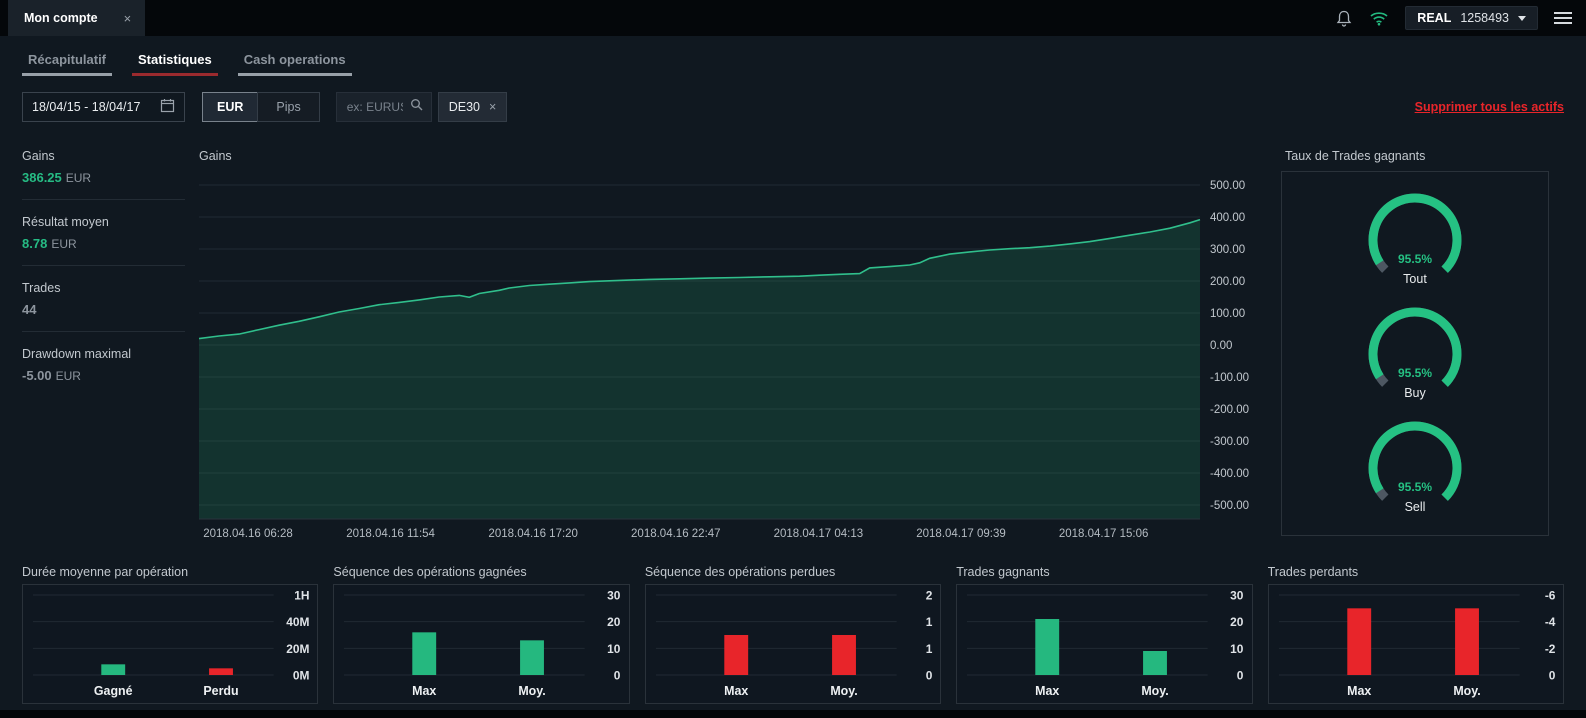  Describe the element at coordinates (1415, 279) in the screenshot. I see `gauge-tout-label: Tout` at that location.